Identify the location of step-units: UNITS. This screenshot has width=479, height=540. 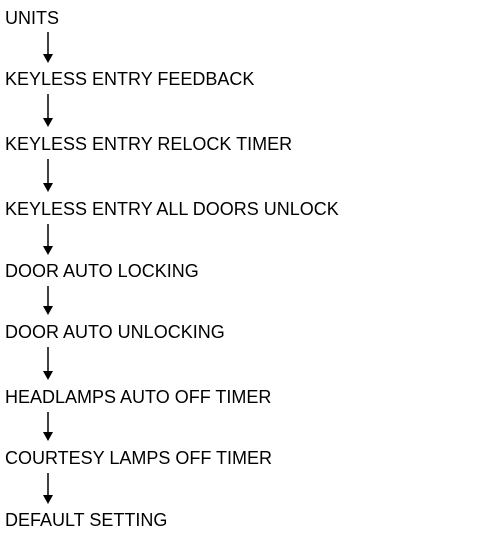
(32, 18).